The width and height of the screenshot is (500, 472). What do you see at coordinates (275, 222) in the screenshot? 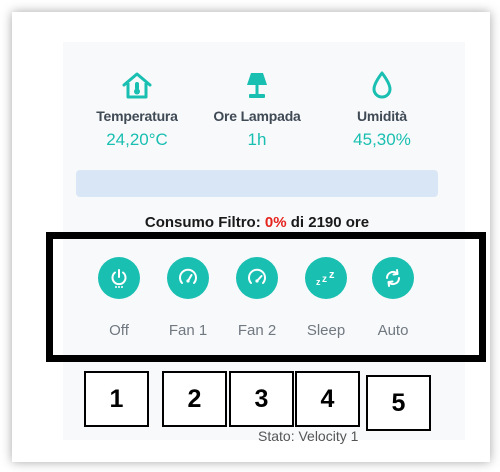
I see `filter-consumption-percent: 0%` at bounding box center [275, 222].